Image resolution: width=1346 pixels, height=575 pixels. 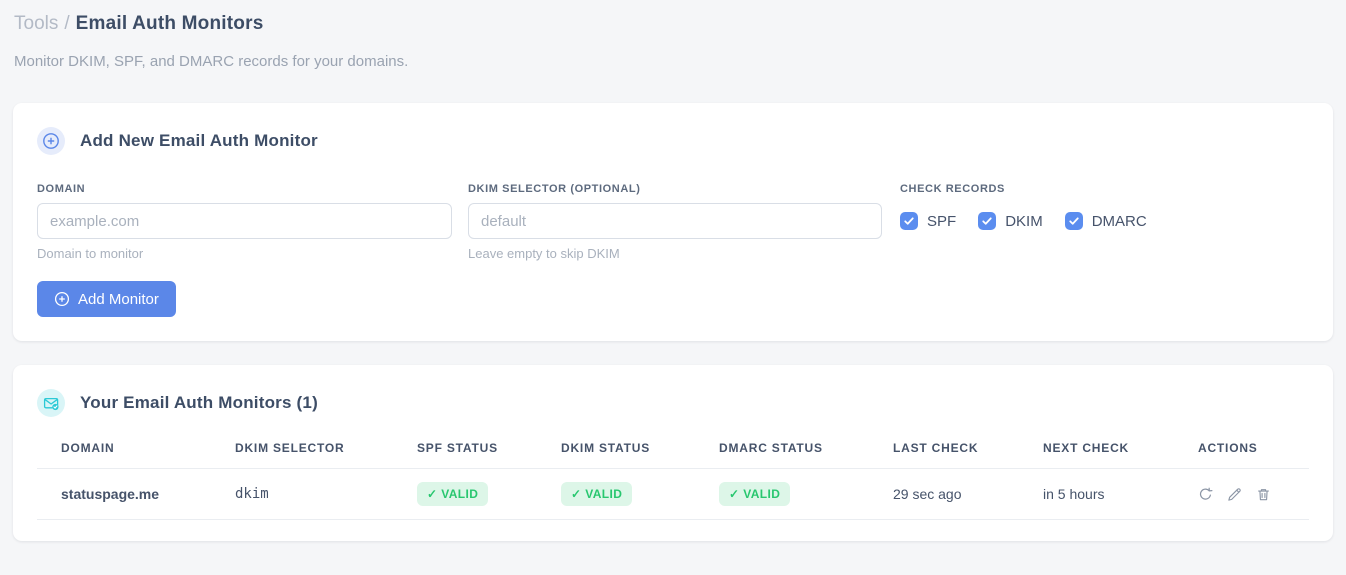 I want to click on checkbox-dkim: DKIM, so click(x=1010, y=221).